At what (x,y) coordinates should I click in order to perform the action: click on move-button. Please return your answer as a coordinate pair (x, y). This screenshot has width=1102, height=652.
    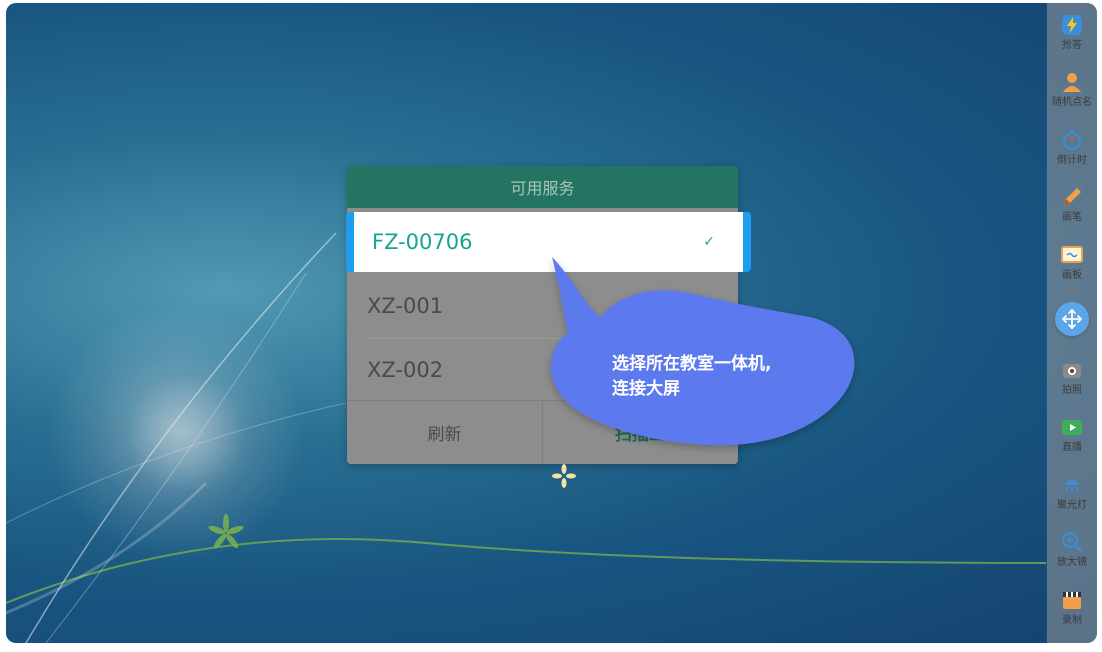
    Looking at the image, I should click on (1072, 319).